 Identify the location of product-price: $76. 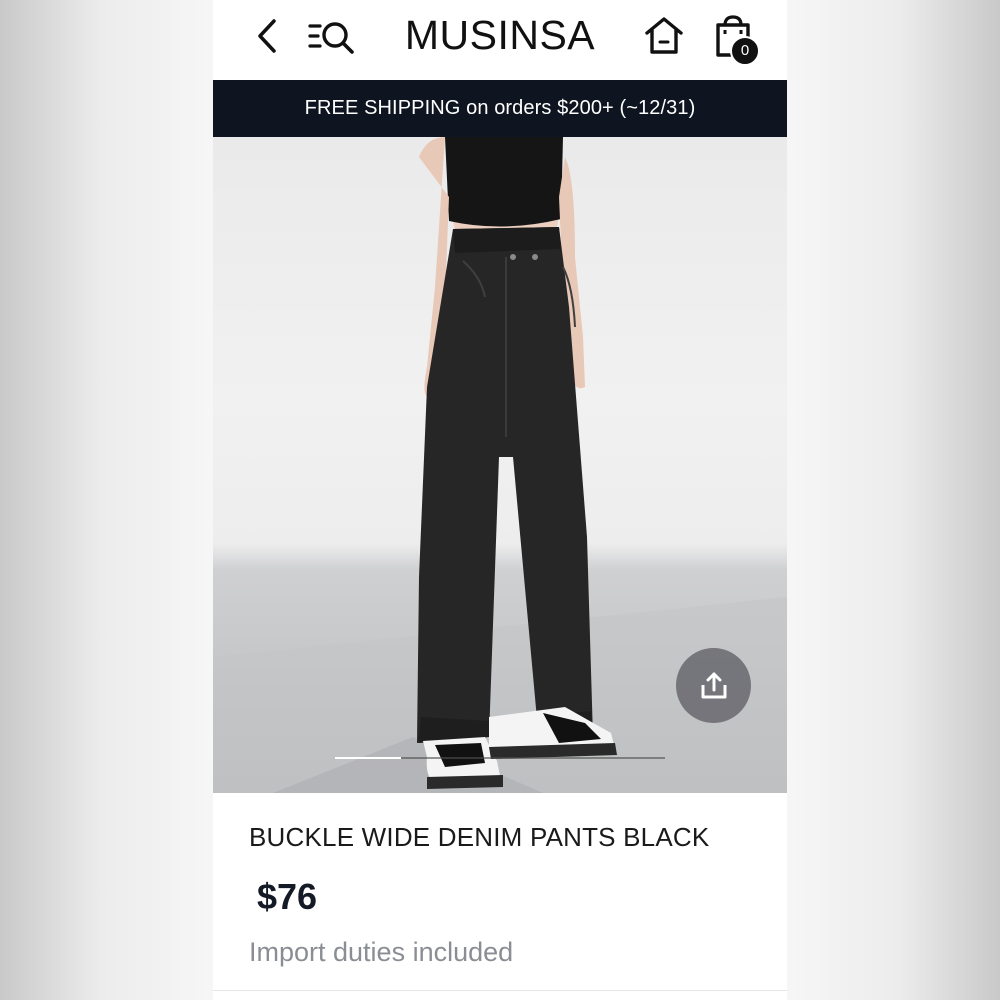
(287, 896).